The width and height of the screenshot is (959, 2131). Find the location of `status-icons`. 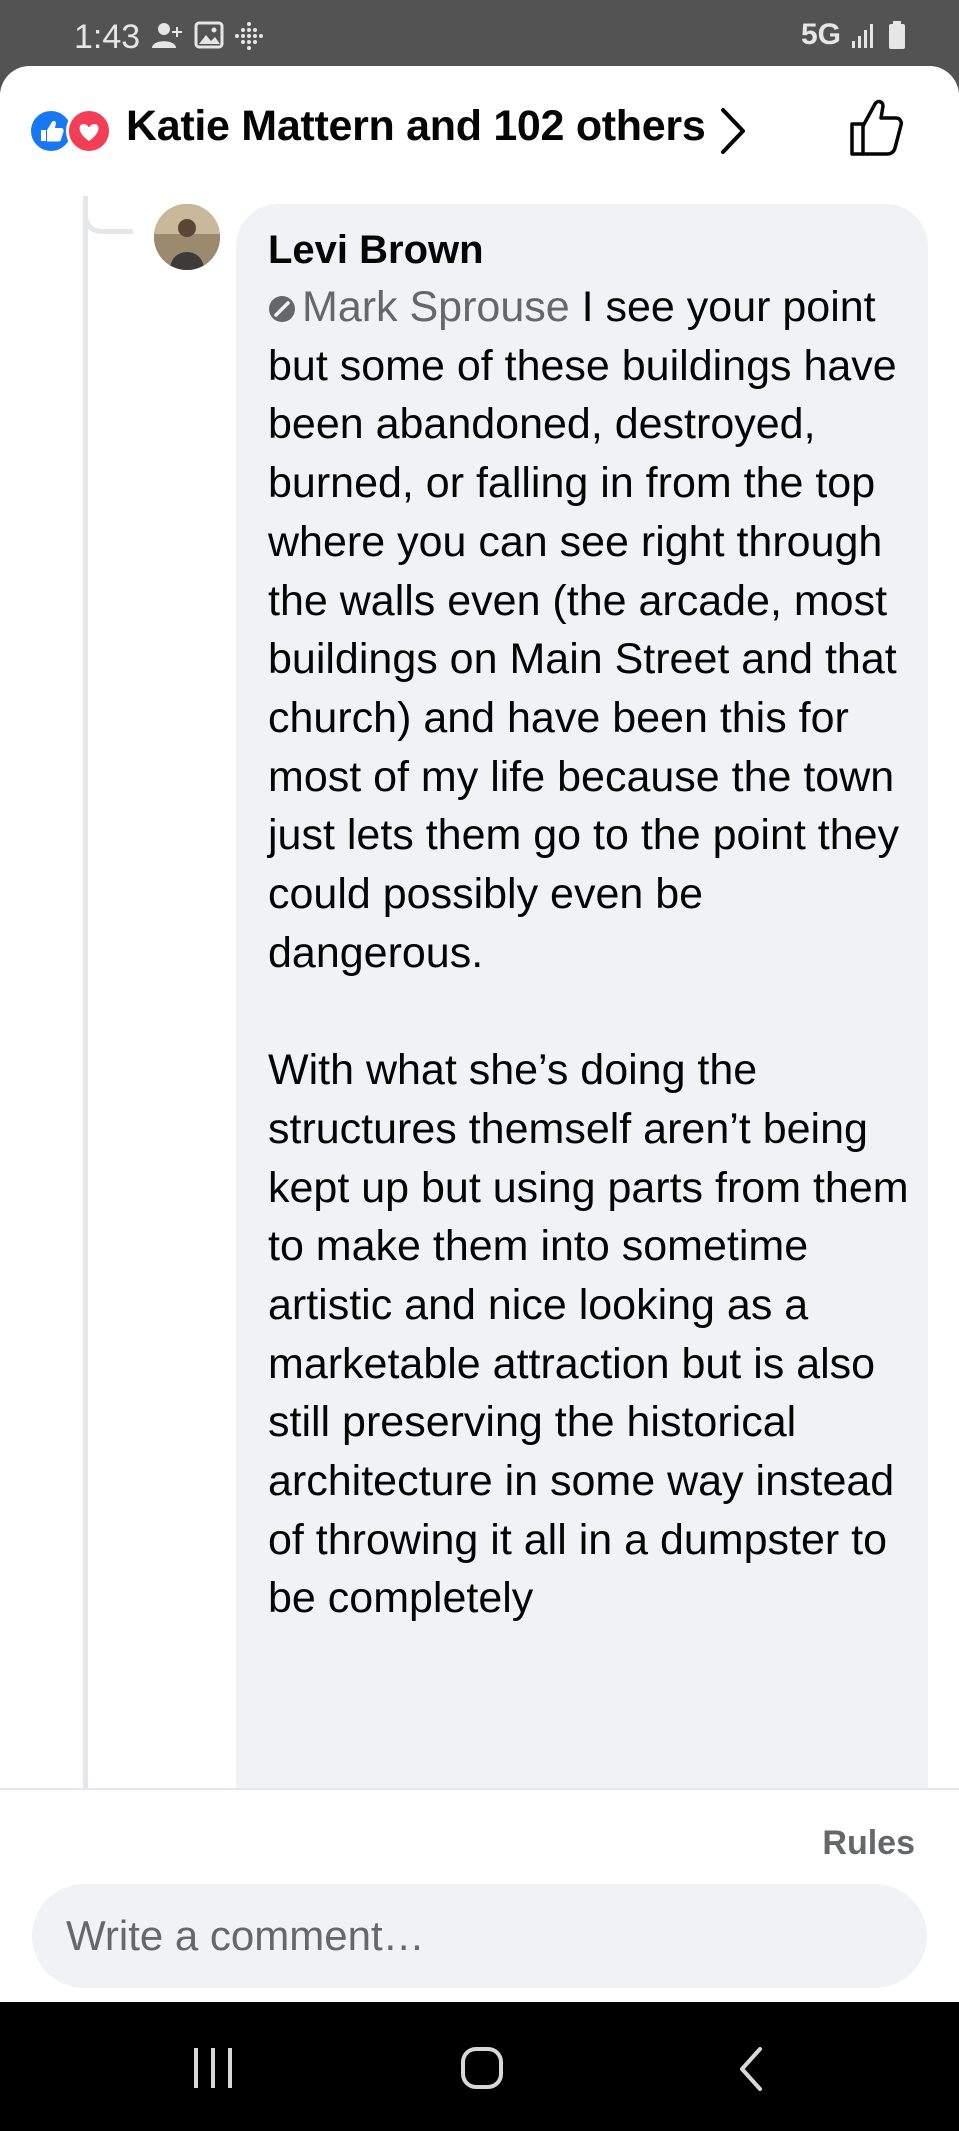

status-icons is located at coordinates (207, 35).